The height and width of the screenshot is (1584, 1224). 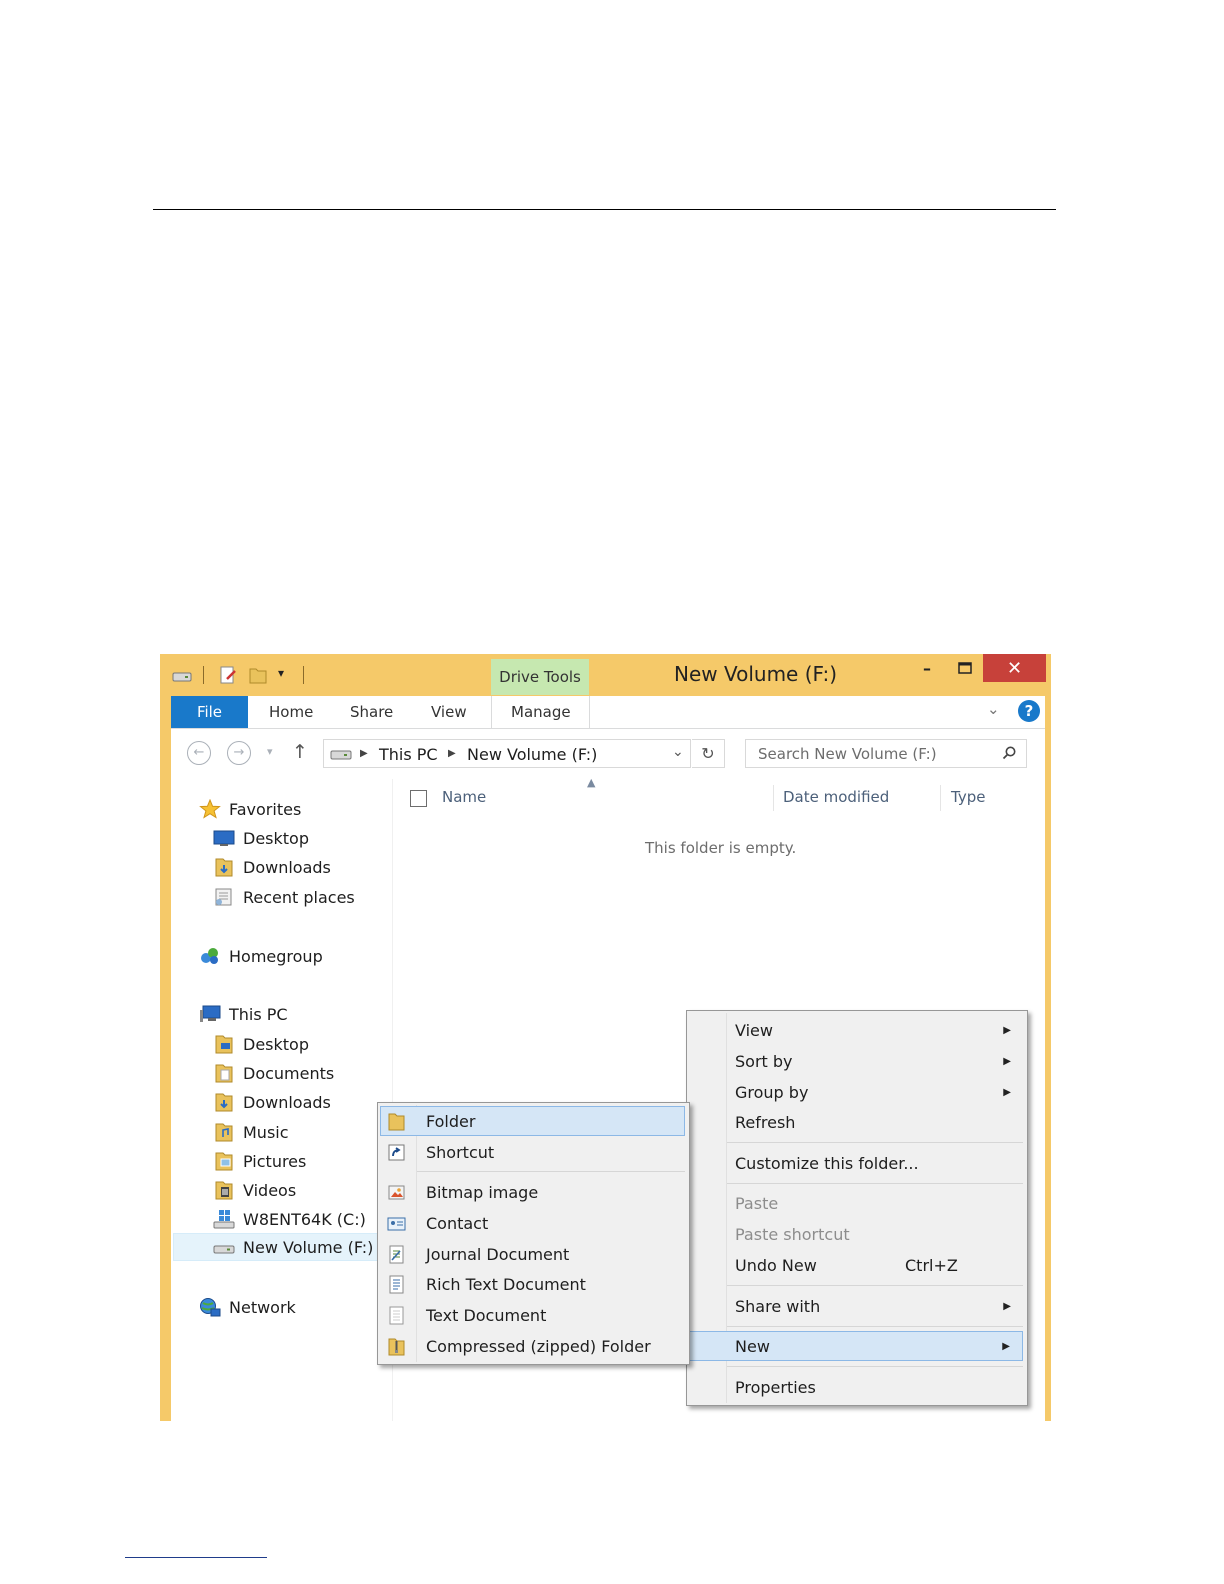 I want to click on menu-item-share-with: Share with ▶, so click(x=856, y=1306).